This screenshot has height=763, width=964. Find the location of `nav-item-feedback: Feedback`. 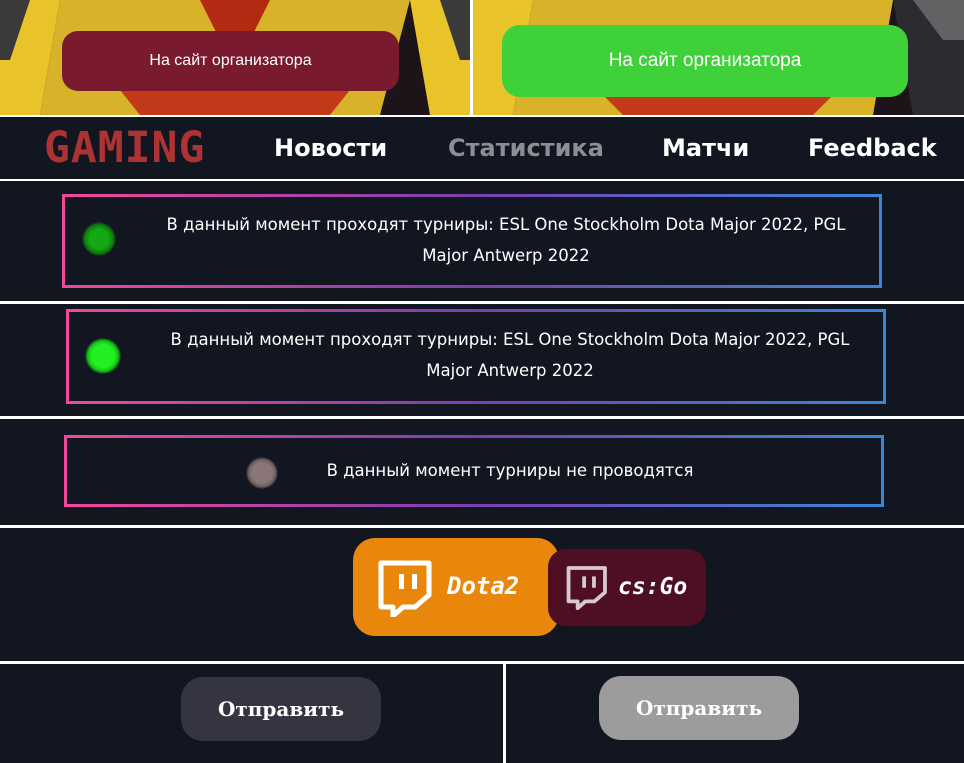

nav-item-feedback: Feedback is located at coordinates (872, 148).